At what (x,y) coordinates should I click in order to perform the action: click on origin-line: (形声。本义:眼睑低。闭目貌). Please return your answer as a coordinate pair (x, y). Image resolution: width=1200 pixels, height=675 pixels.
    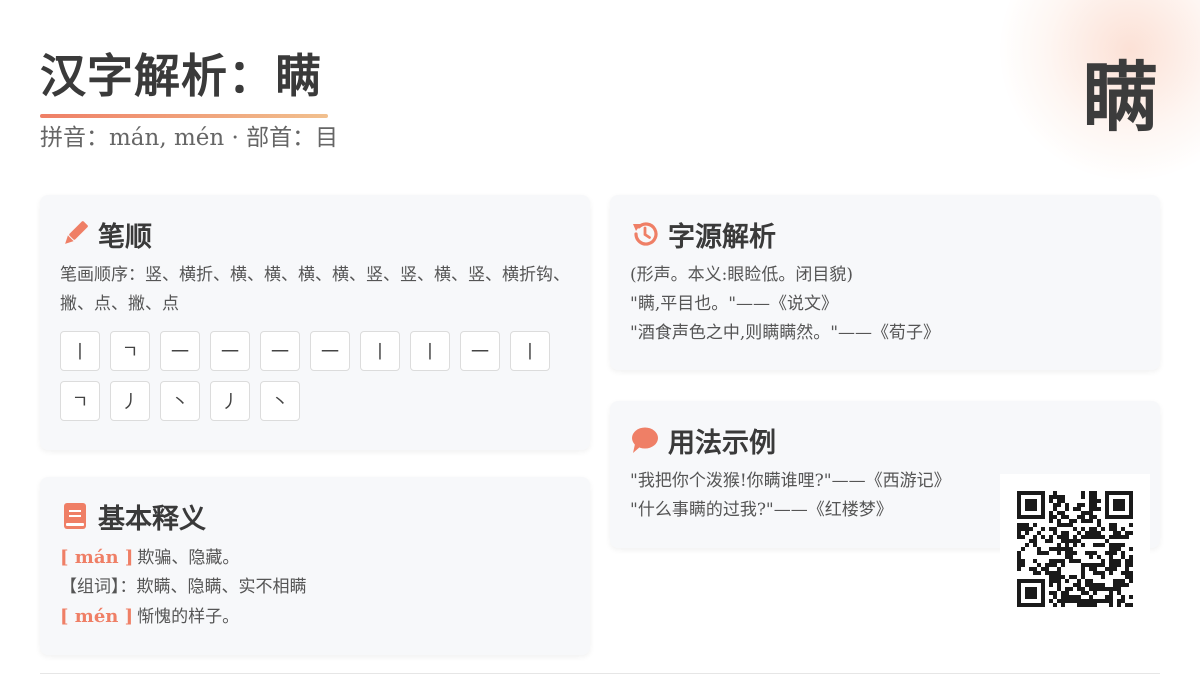
    Looking at the image, I should click on (741, 275).